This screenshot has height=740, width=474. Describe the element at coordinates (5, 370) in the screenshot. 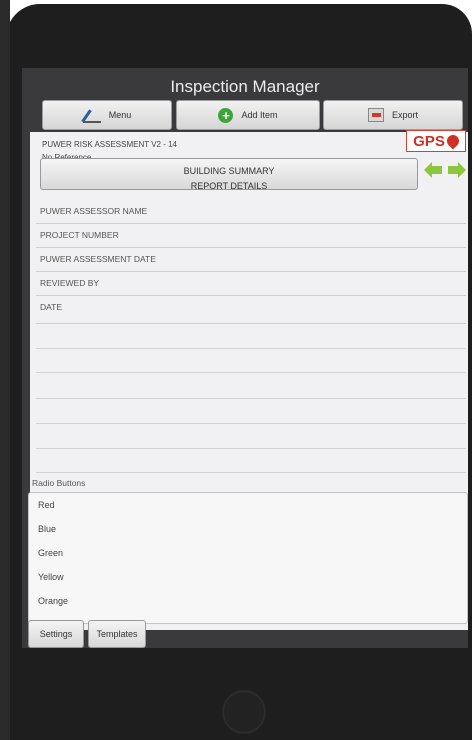

I see `bezel-edge` at that location.